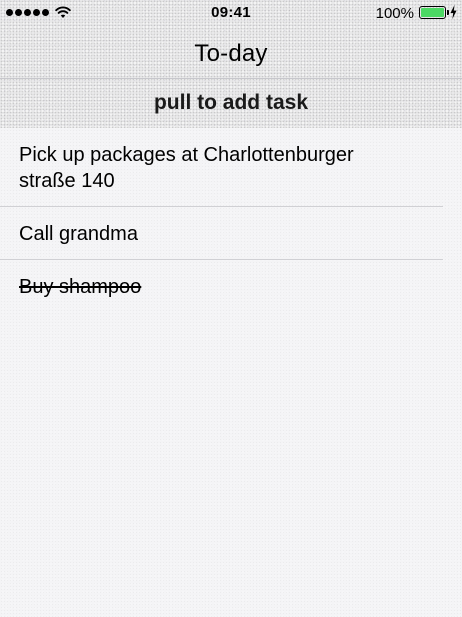 This screenshot has height=617, width=462. I want to click on task-text: Buy shampoo, so click(80, 287).